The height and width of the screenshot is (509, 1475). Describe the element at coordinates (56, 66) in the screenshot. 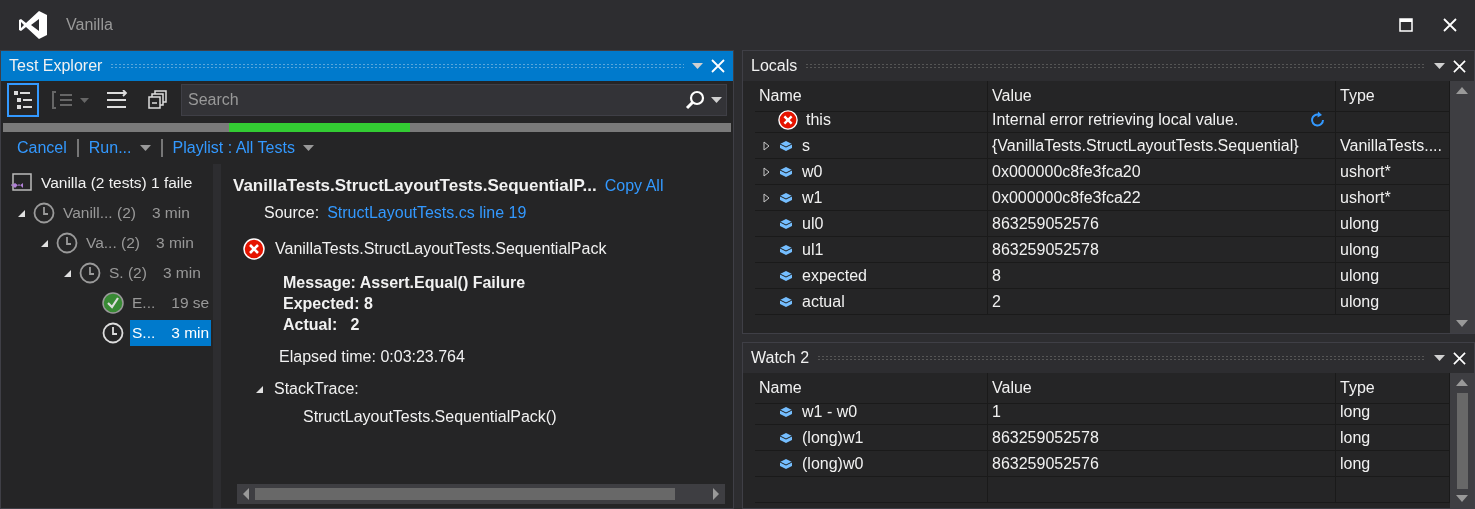

I see `pane-title: Test Explorer` at that location.